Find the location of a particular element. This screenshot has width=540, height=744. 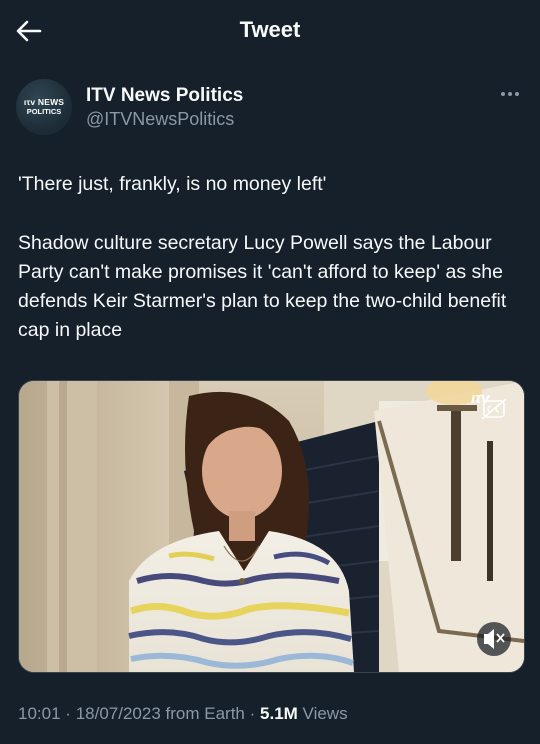

tweet-date: 18/07/2023 is located at coordinates (118, 713).